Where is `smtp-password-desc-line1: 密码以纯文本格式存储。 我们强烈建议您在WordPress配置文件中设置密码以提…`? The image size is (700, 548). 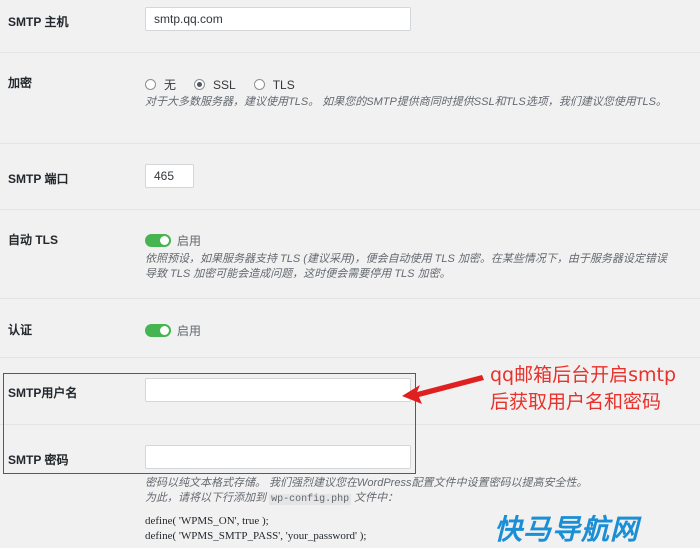
smtp-password-desc-line1: 密码以纯文本格式存储。 我们强烈建议您在WordPress配置文件中设置密码以提… is located at coordinates (366, 483).